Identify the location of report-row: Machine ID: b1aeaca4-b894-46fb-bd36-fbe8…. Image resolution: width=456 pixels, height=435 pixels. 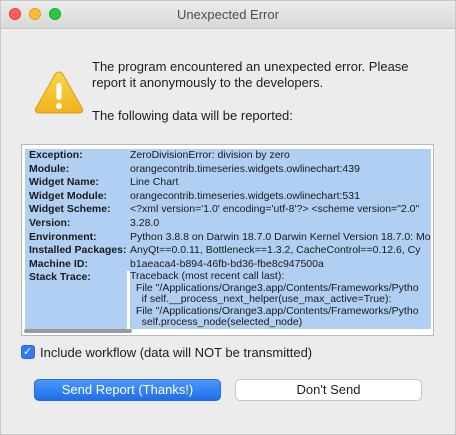
(228, 264).